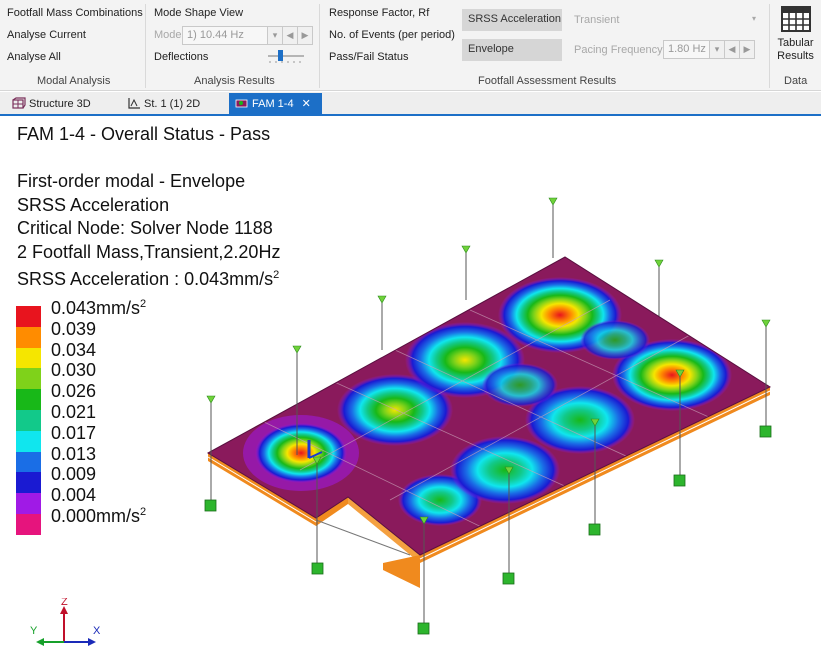 The image size is (821, 661). I want to click on legend-value: 0.039, so click(74, 328).